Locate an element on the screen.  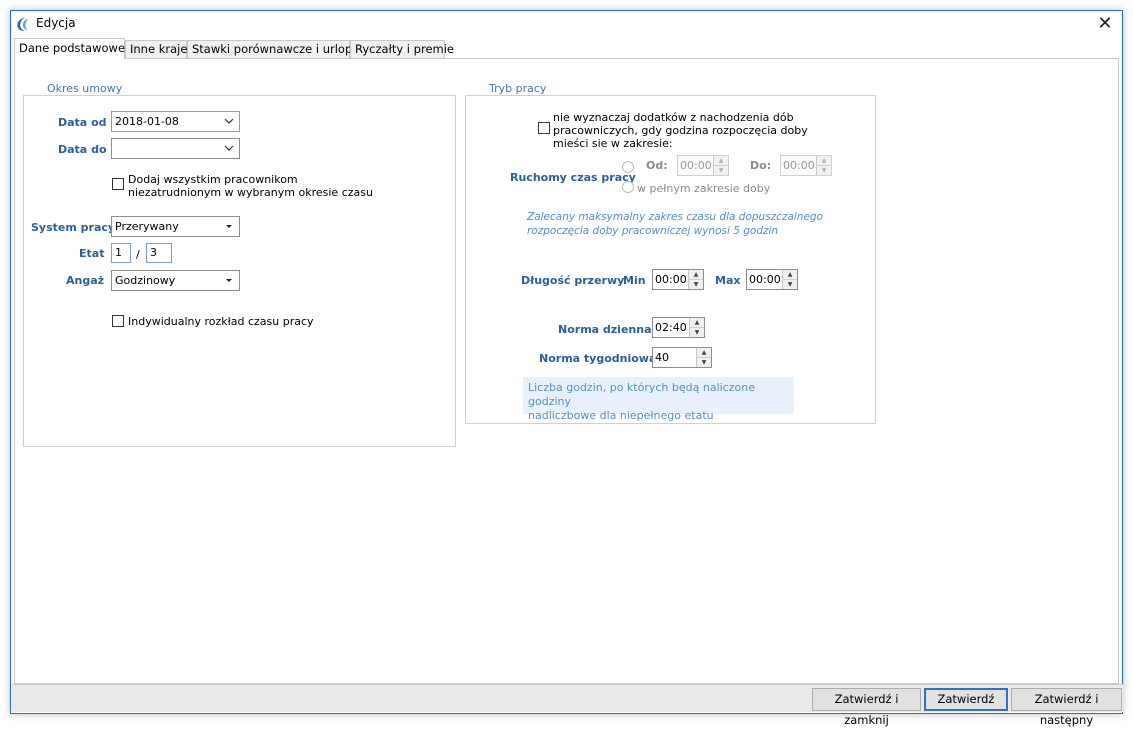
min-spin-buttons: ▲ ▼ is located at coordinates (695, 279).